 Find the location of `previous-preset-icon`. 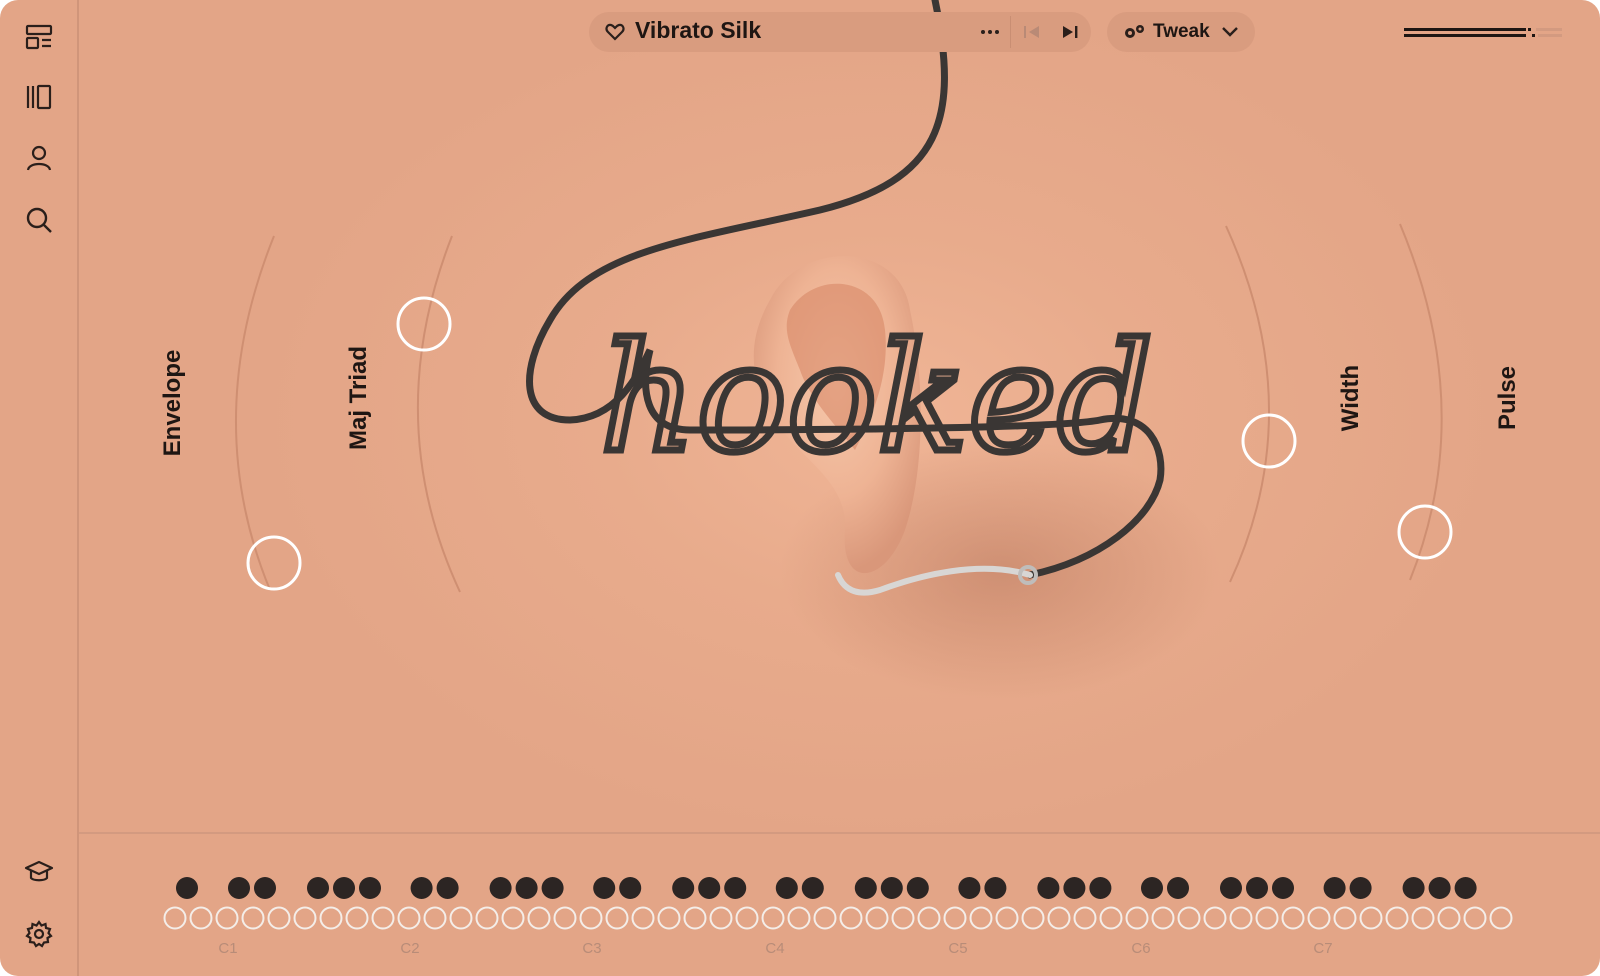

previous-preset-icon is located at coordinates (1032, 32).